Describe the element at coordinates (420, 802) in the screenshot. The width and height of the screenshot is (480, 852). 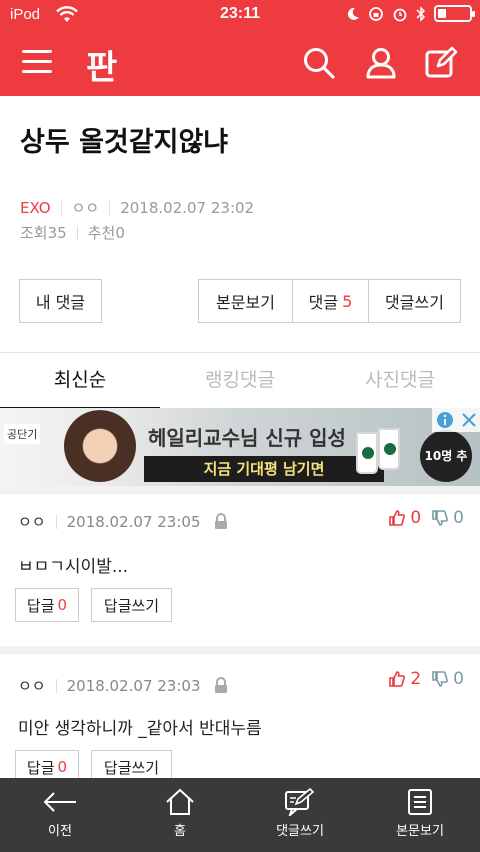
I see `document-icon` at that location.